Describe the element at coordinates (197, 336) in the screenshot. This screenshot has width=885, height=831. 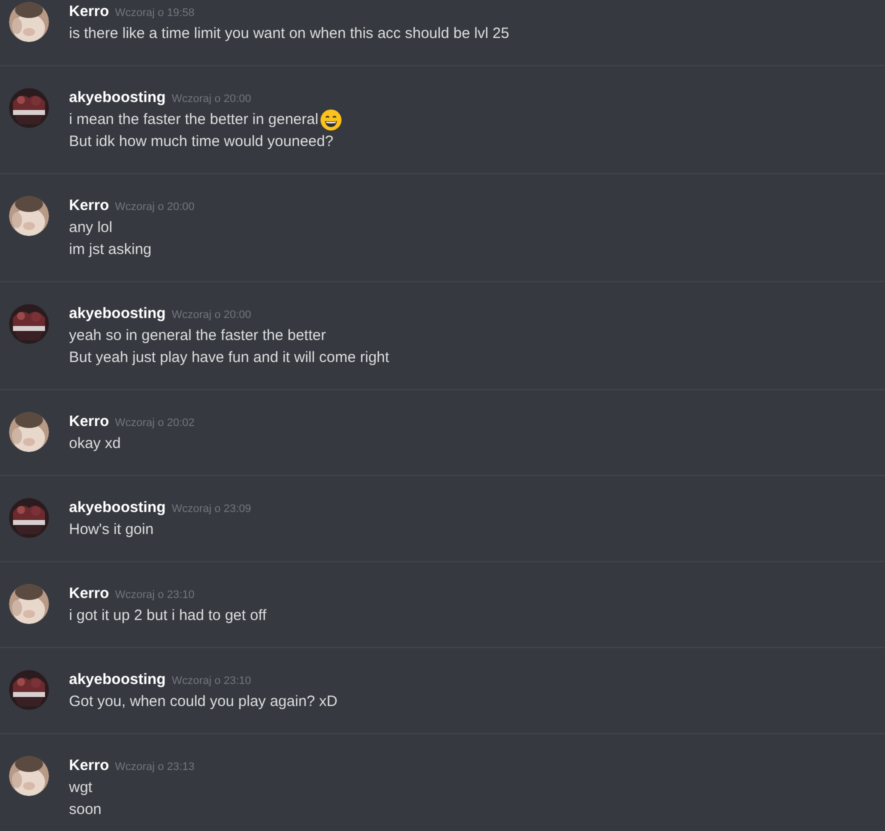
I see `message-text: yeah so in general the faster the better` at that location.